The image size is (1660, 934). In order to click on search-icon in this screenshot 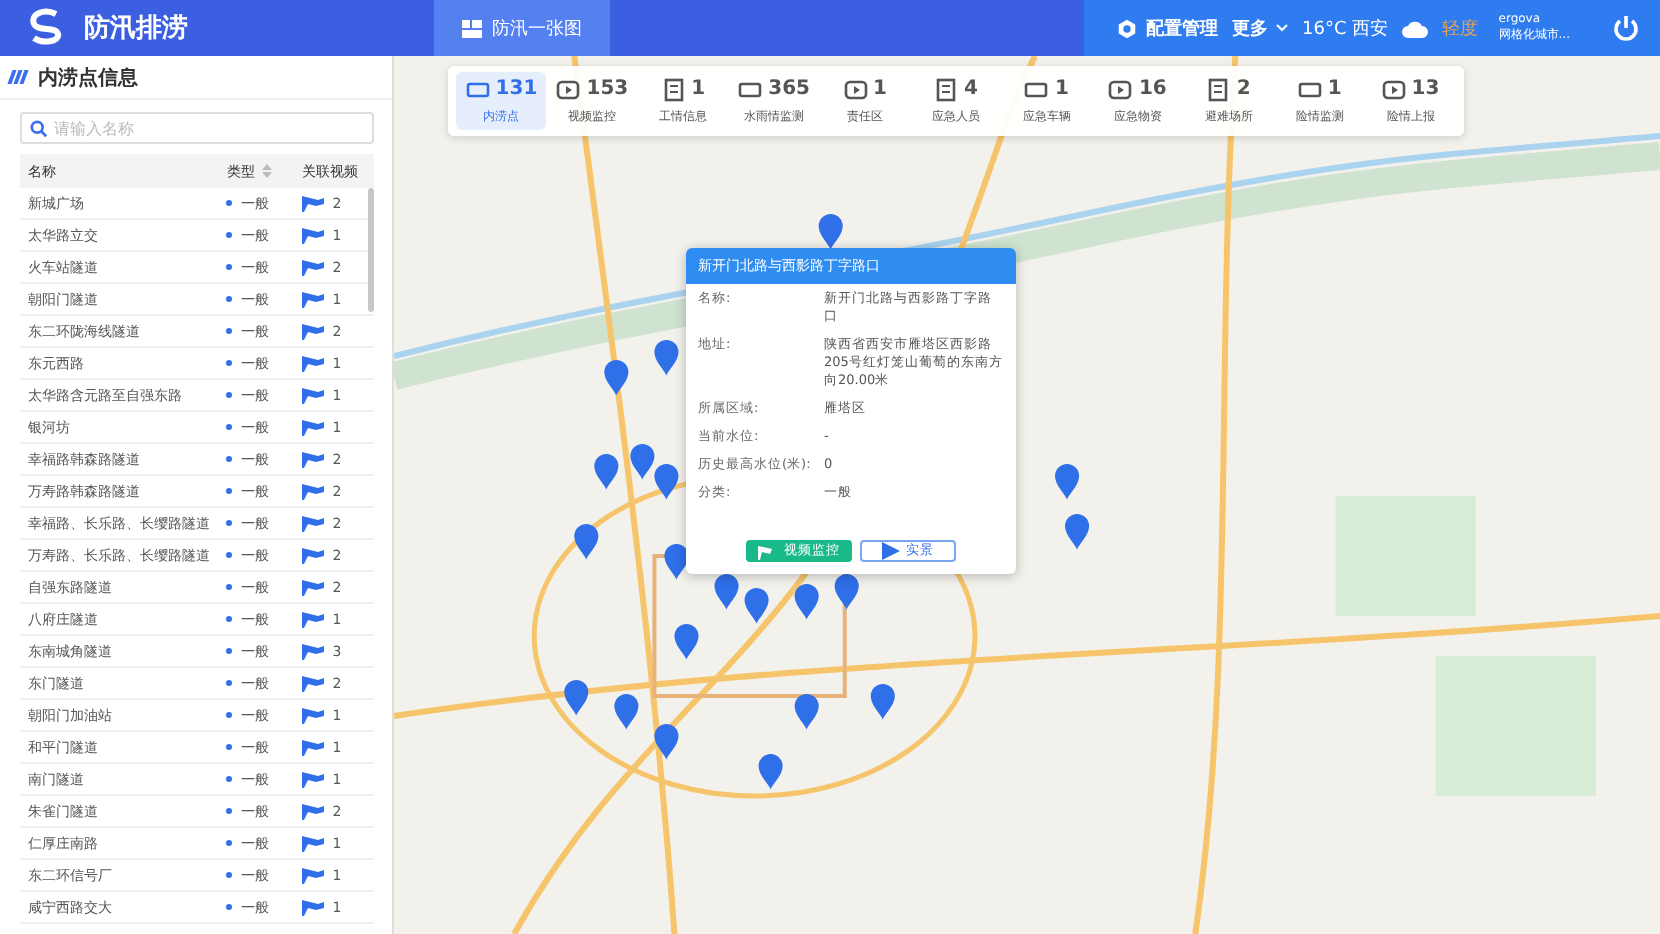, I will do `click(39, 129)`.